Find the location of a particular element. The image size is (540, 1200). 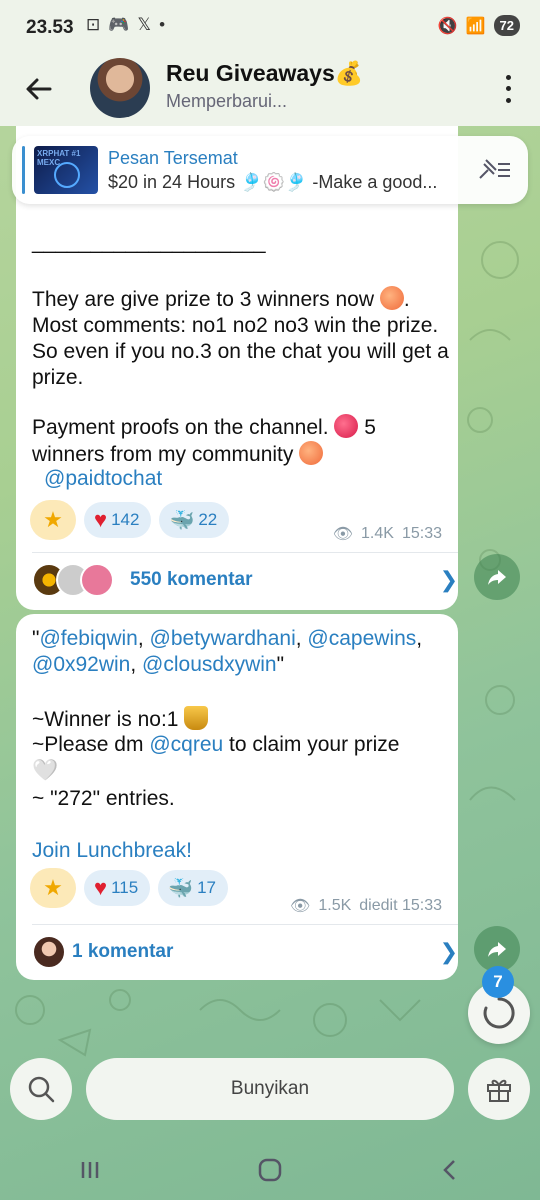

strawberry-emoji is located at coordinates (346, 426).